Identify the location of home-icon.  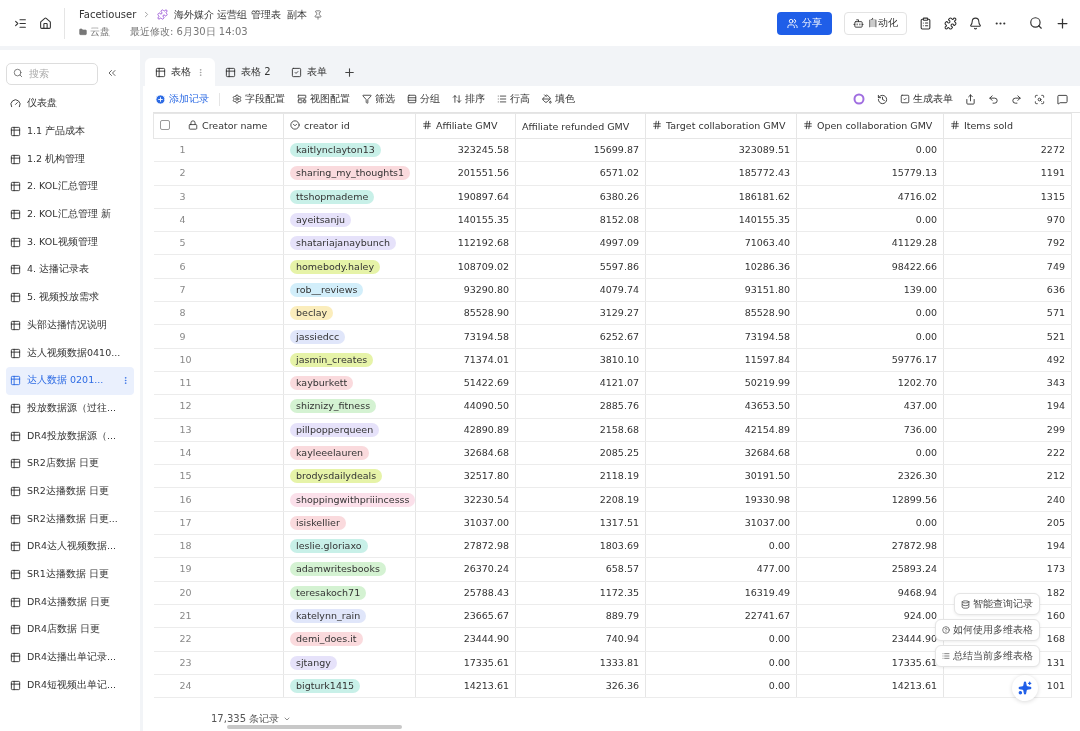
(45, 23).